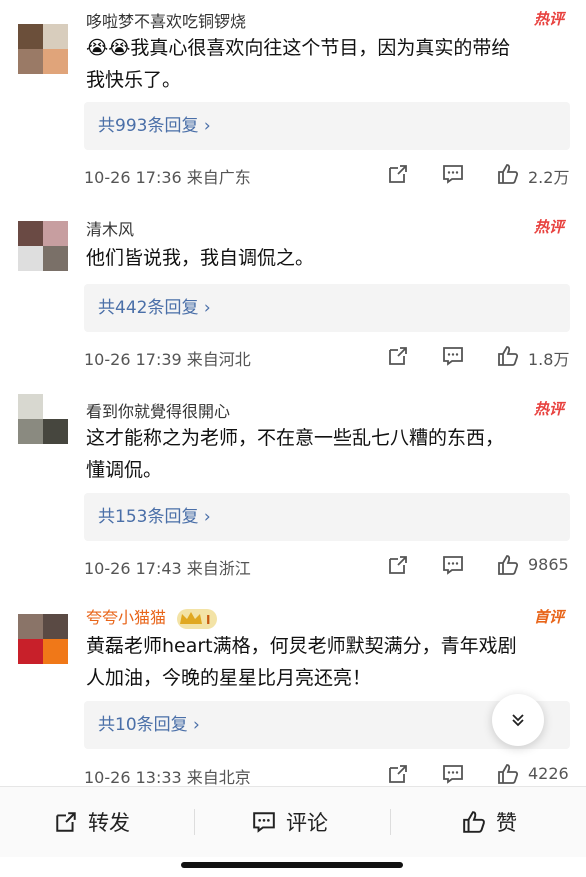 Image resolution: width=586 pixels, height=877 pixels. Describe the element at coordinates (327, 126) in the screenshot. I see `view-replies-button: 共993条回复 ›` at that location.